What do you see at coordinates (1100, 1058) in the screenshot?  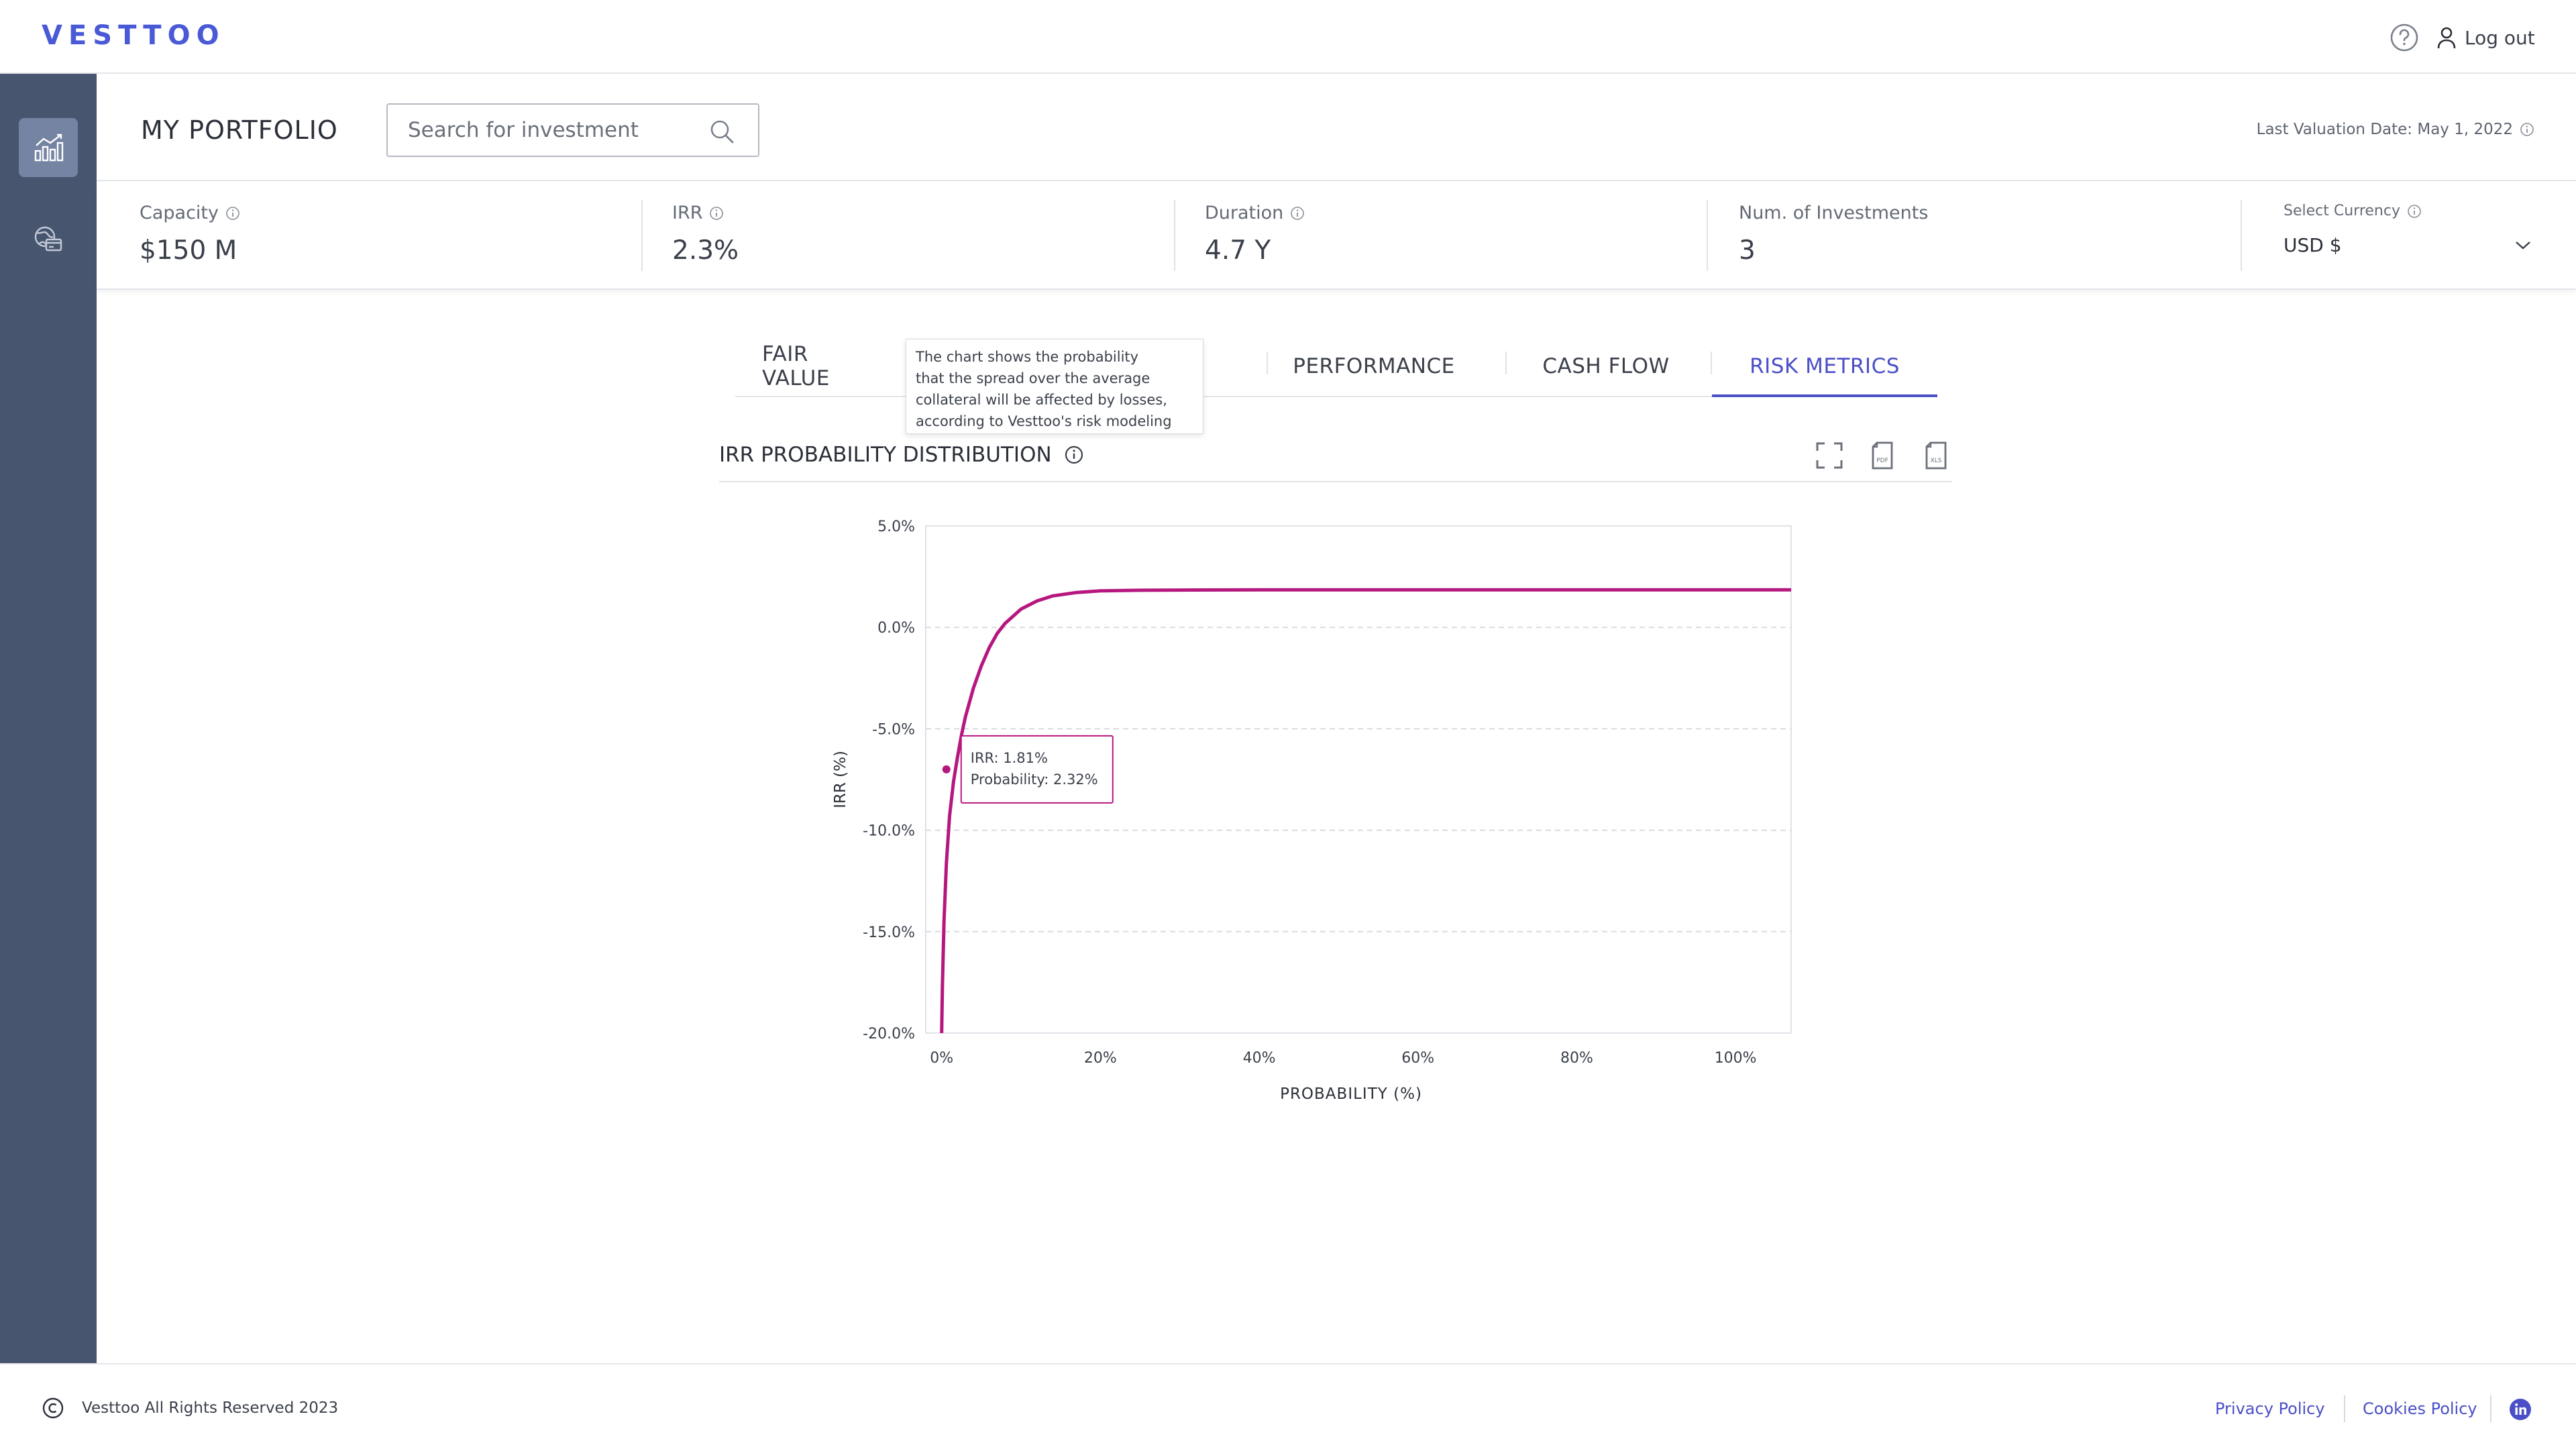 I see `x-tick-label: 20%` at bounding box center [1100, 1058].